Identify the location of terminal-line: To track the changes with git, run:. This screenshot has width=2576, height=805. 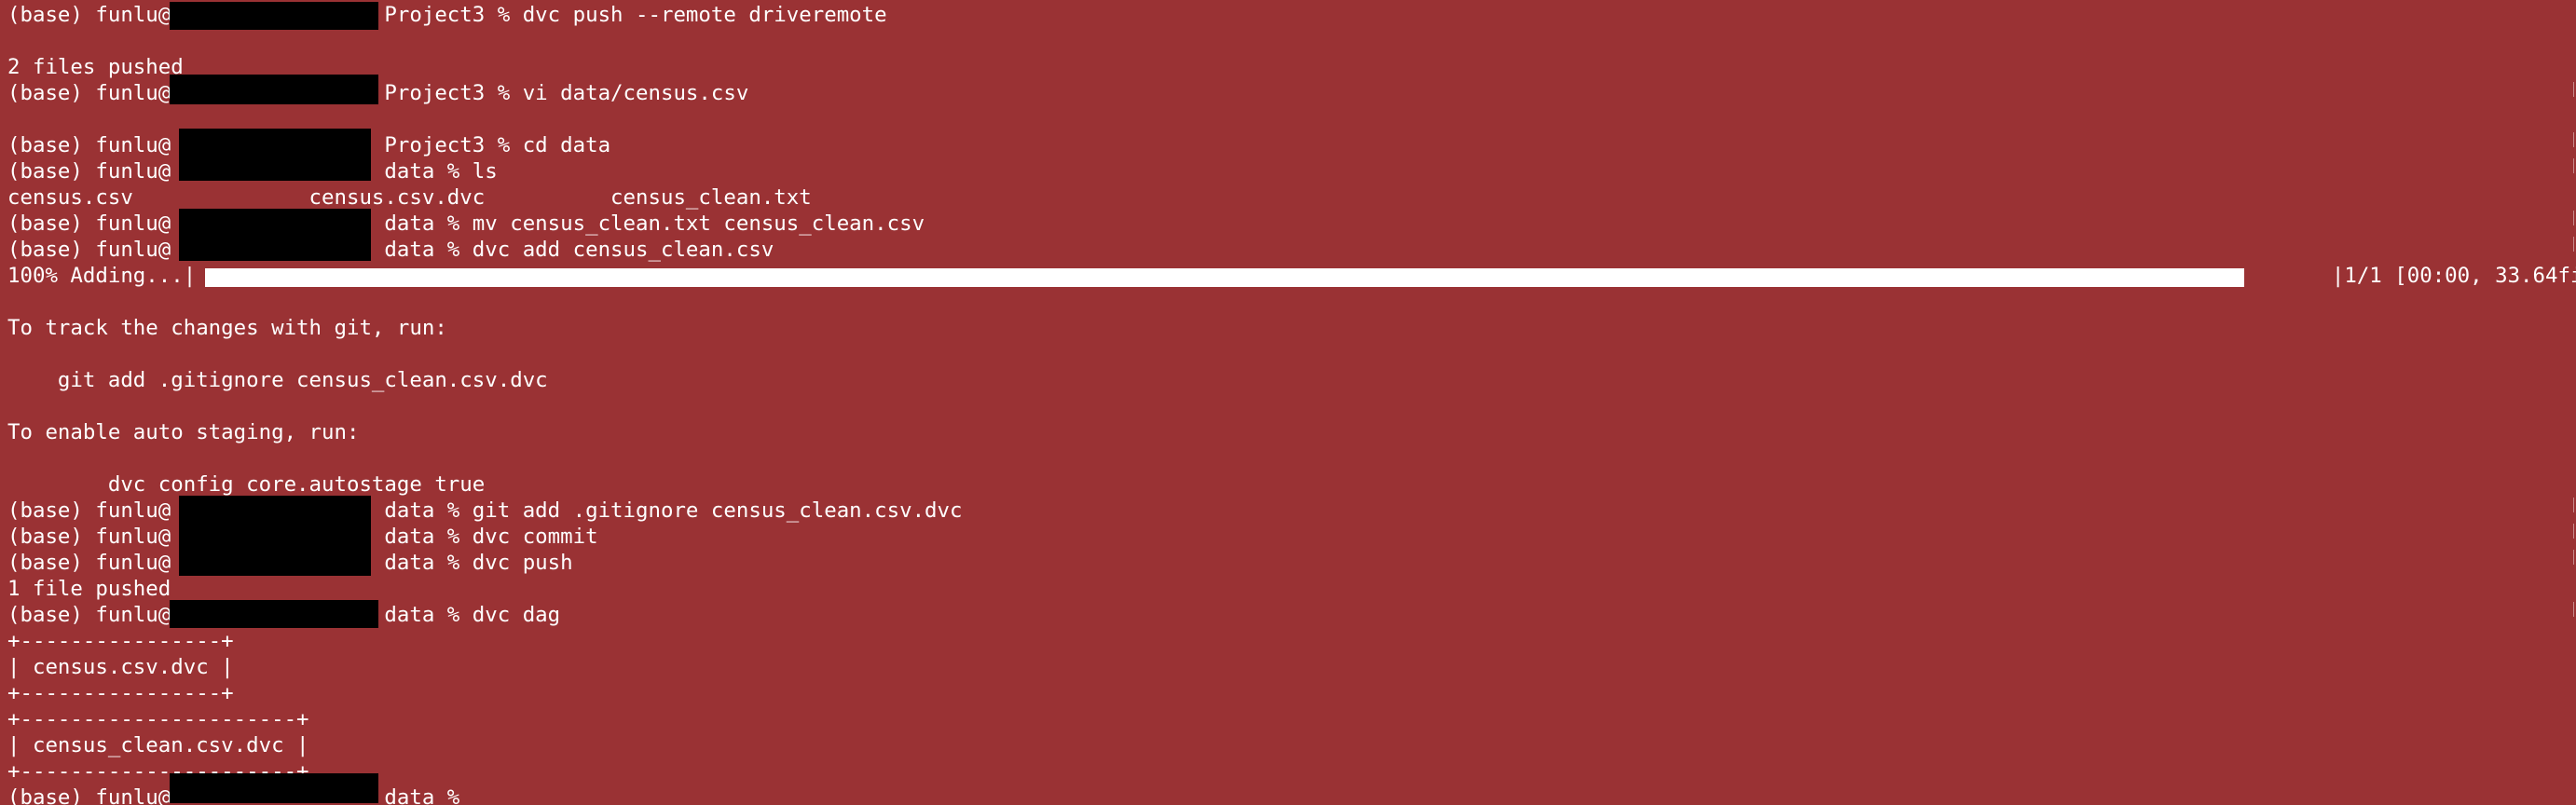
(227, 328).